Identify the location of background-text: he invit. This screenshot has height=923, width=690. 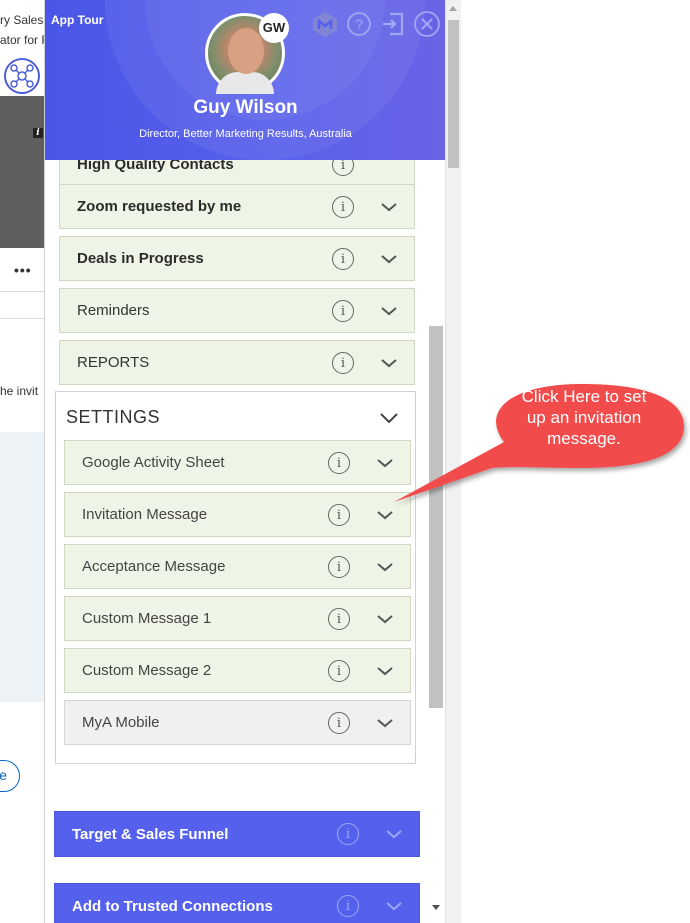
(19, 391).